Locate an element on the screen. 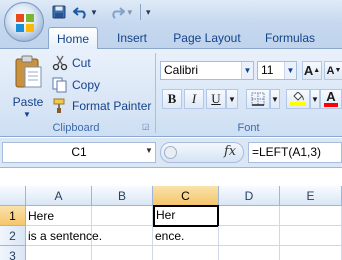 The height and width of the screenshot is (260, 342). clipboard-launcher-icon: ◲ is located at coordinates (147, 127).